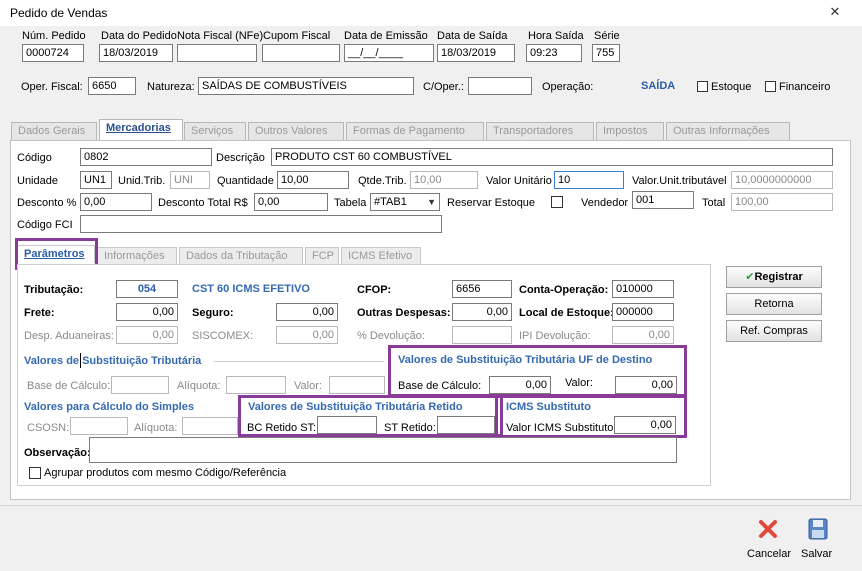 The width and height of the screenshot is (862, 571). What do you see at coordinates (805, 87) in the screenshot?
I see `financeiro-label: Financeiro` at bounding box center [805, 87].